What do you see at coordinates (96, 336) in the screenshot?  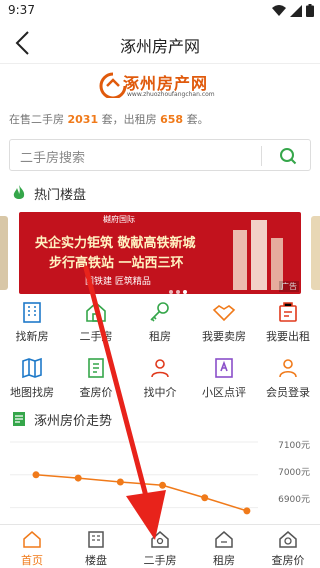 I see `grid-label: 二手房` at bounding box center [96, 336].